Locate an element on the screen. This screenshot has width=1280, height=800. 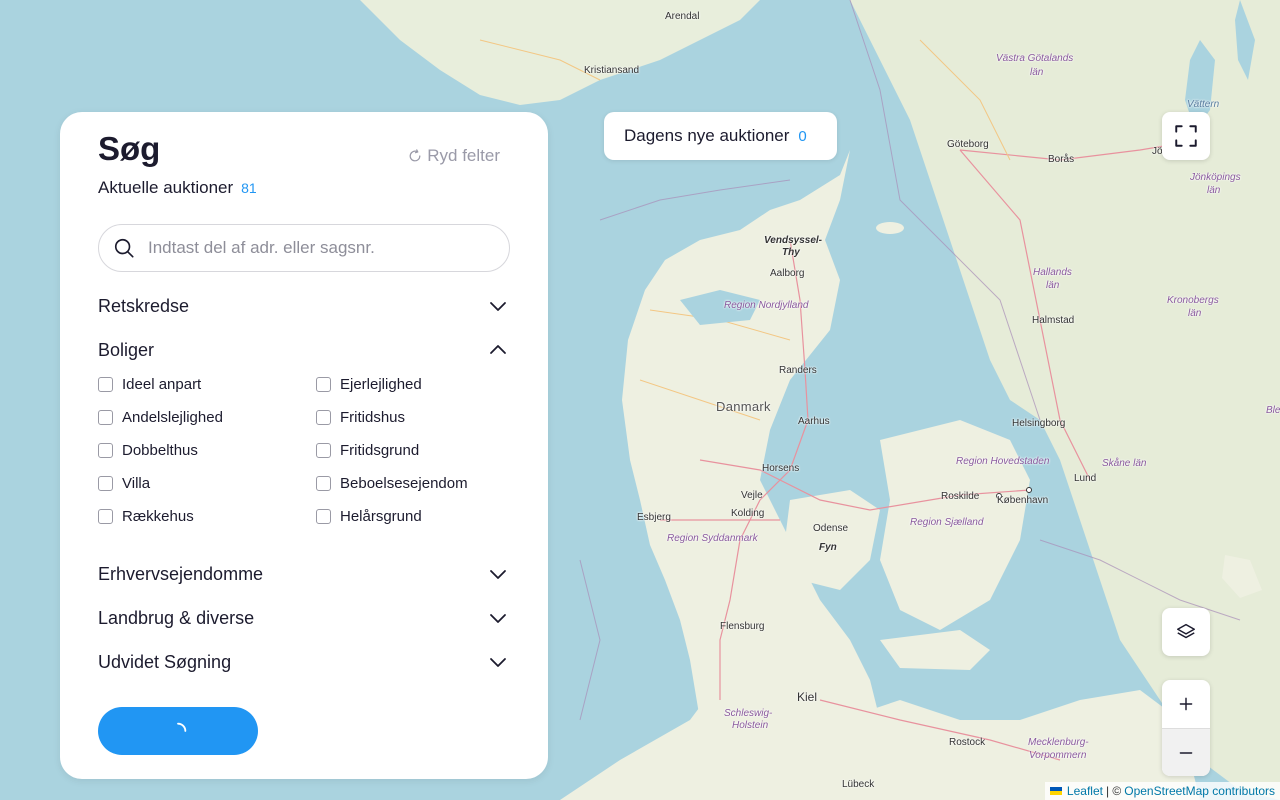
region-label: Västra Götalands is located at coordinates (1035, 58).